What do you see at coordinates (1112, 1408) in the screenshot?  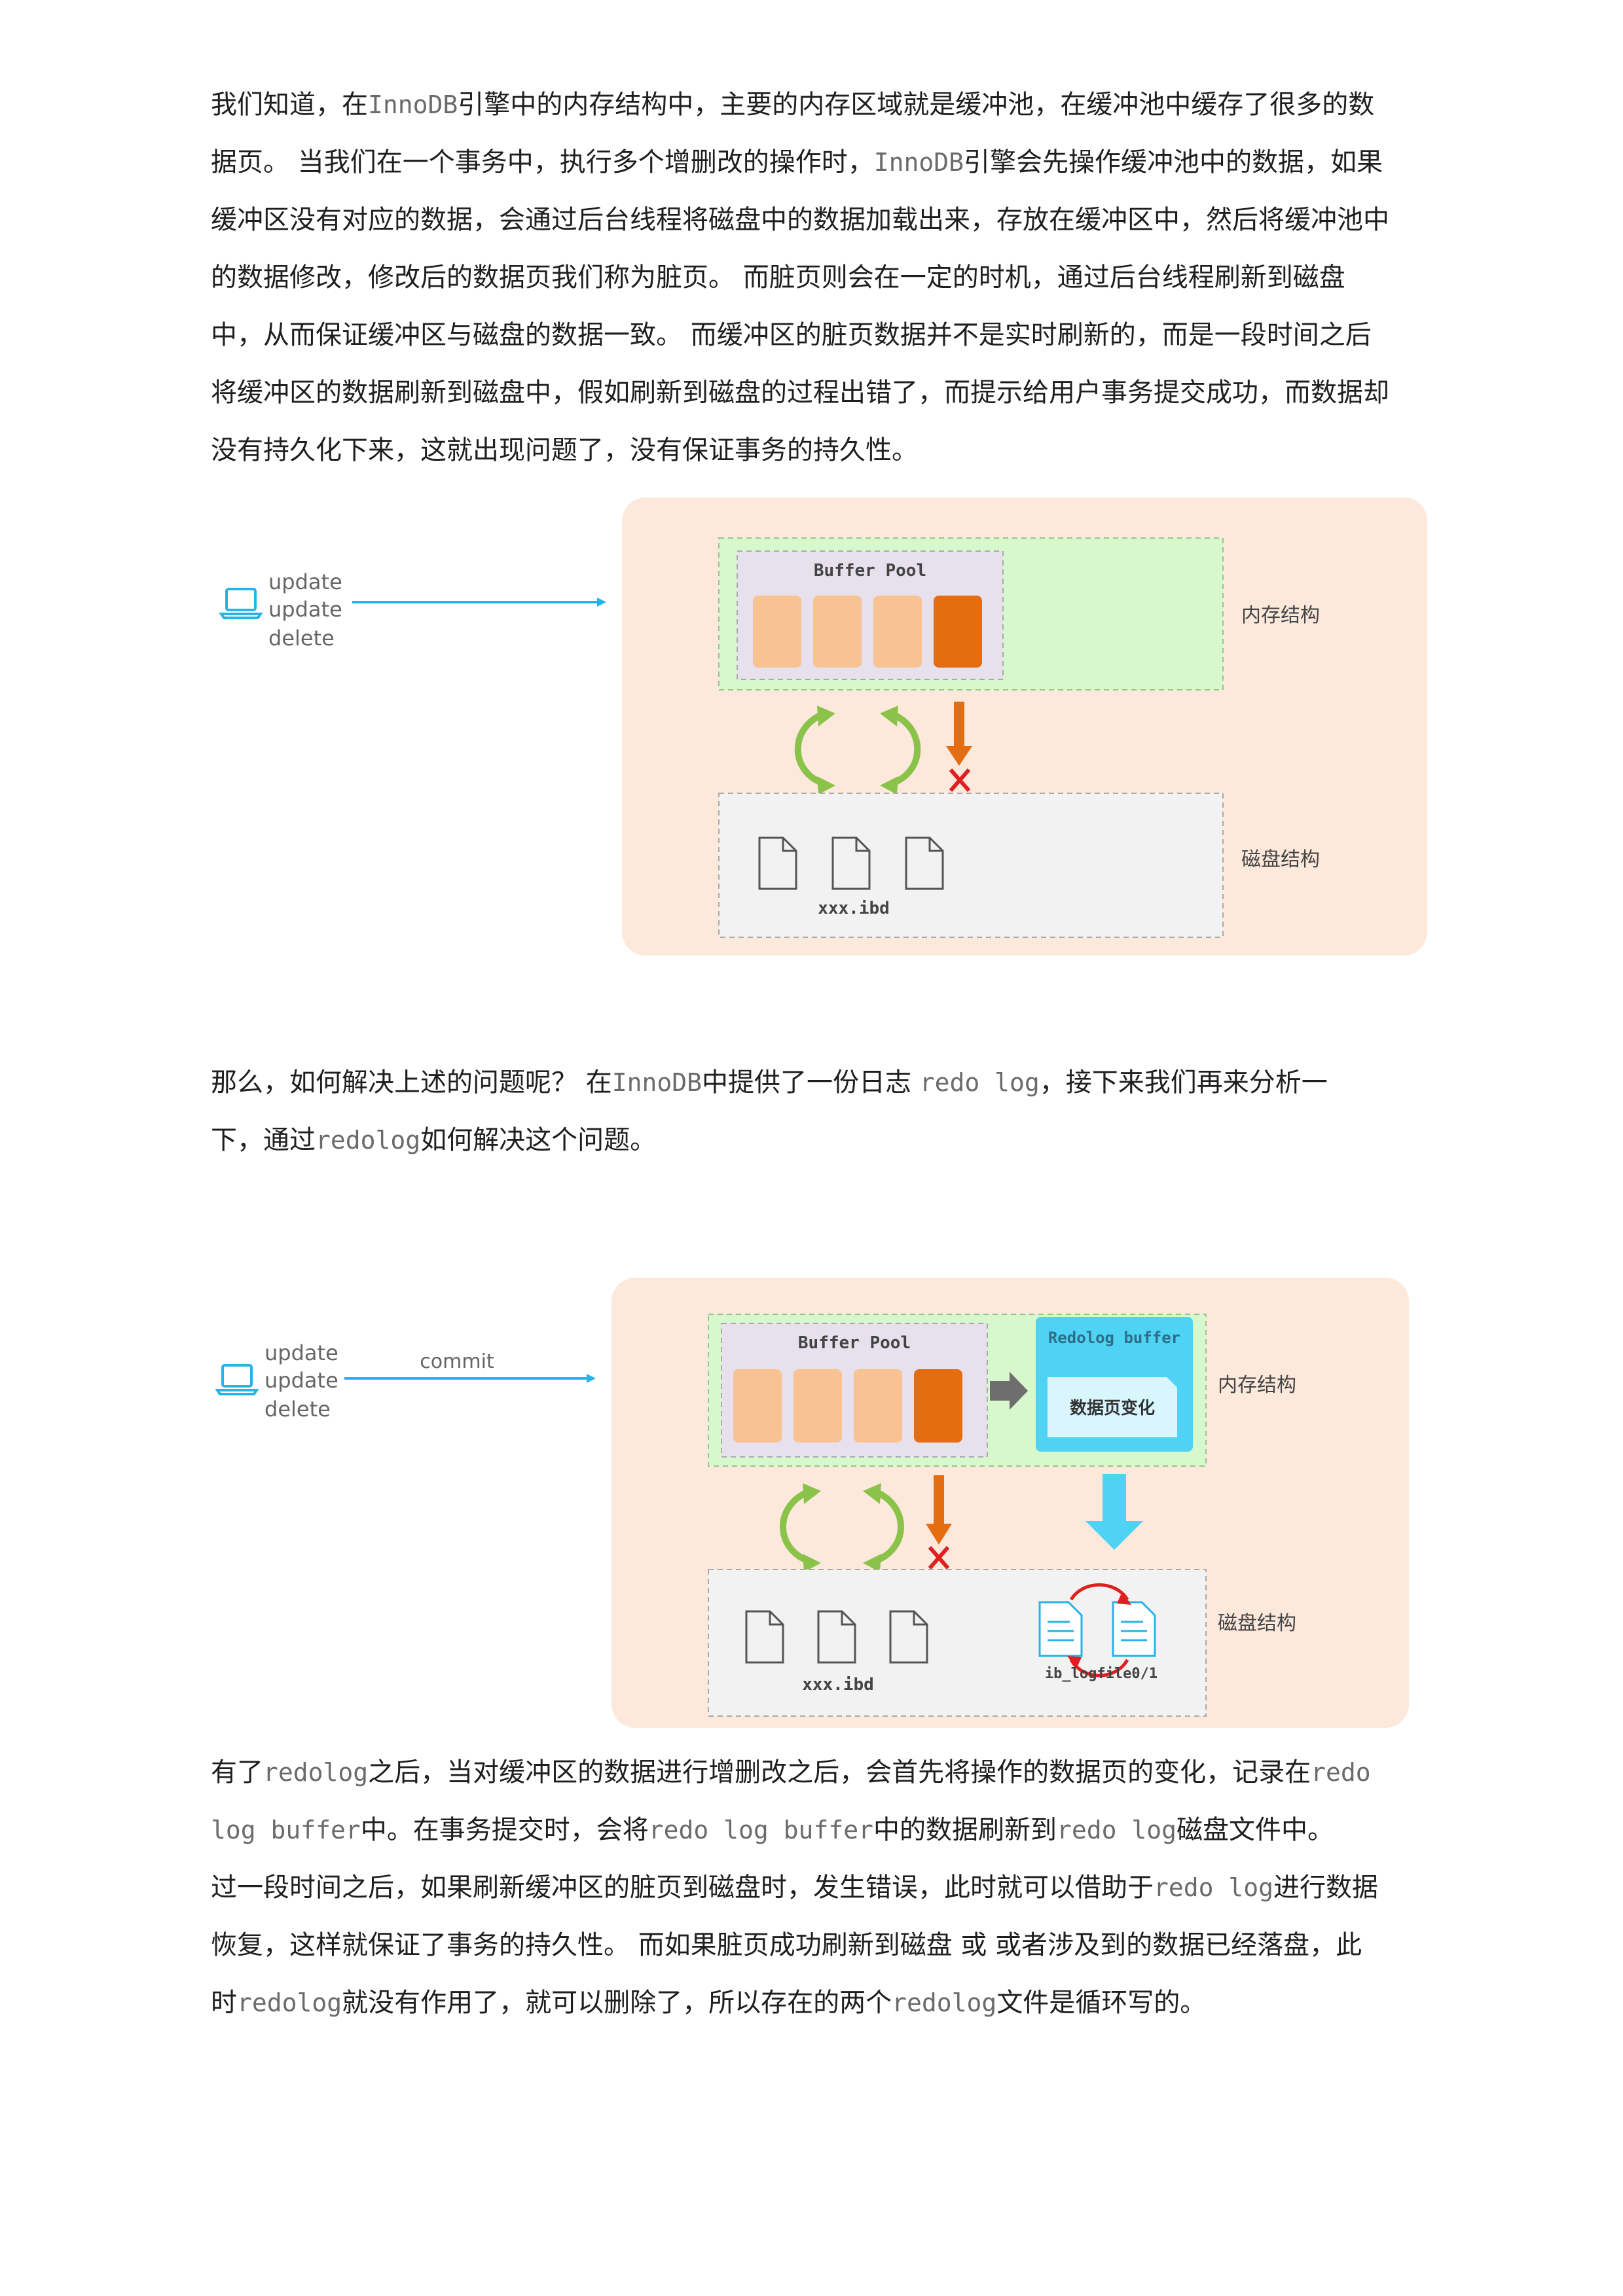 I see `page-change-label: 数据页变化` at bounding box center [1112, 1408].